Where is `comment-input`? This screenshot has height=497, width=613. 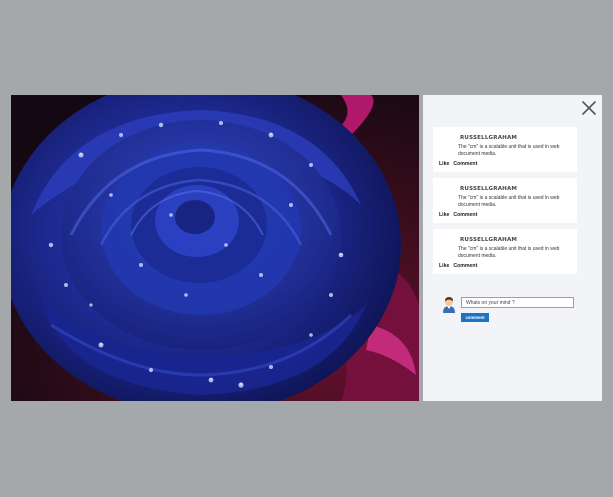
comment-input is located at coordinates (517, 302).